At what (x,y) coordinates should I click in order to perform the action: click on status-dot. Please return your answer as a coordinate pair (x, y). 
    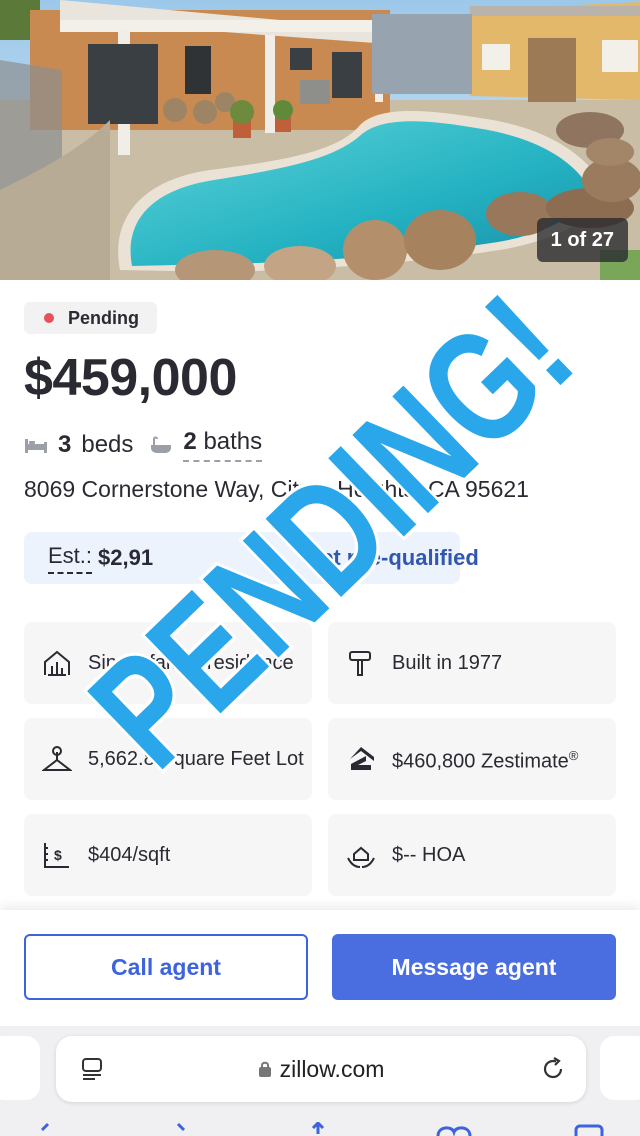
    Looking at the image, I should click on (49, 318).